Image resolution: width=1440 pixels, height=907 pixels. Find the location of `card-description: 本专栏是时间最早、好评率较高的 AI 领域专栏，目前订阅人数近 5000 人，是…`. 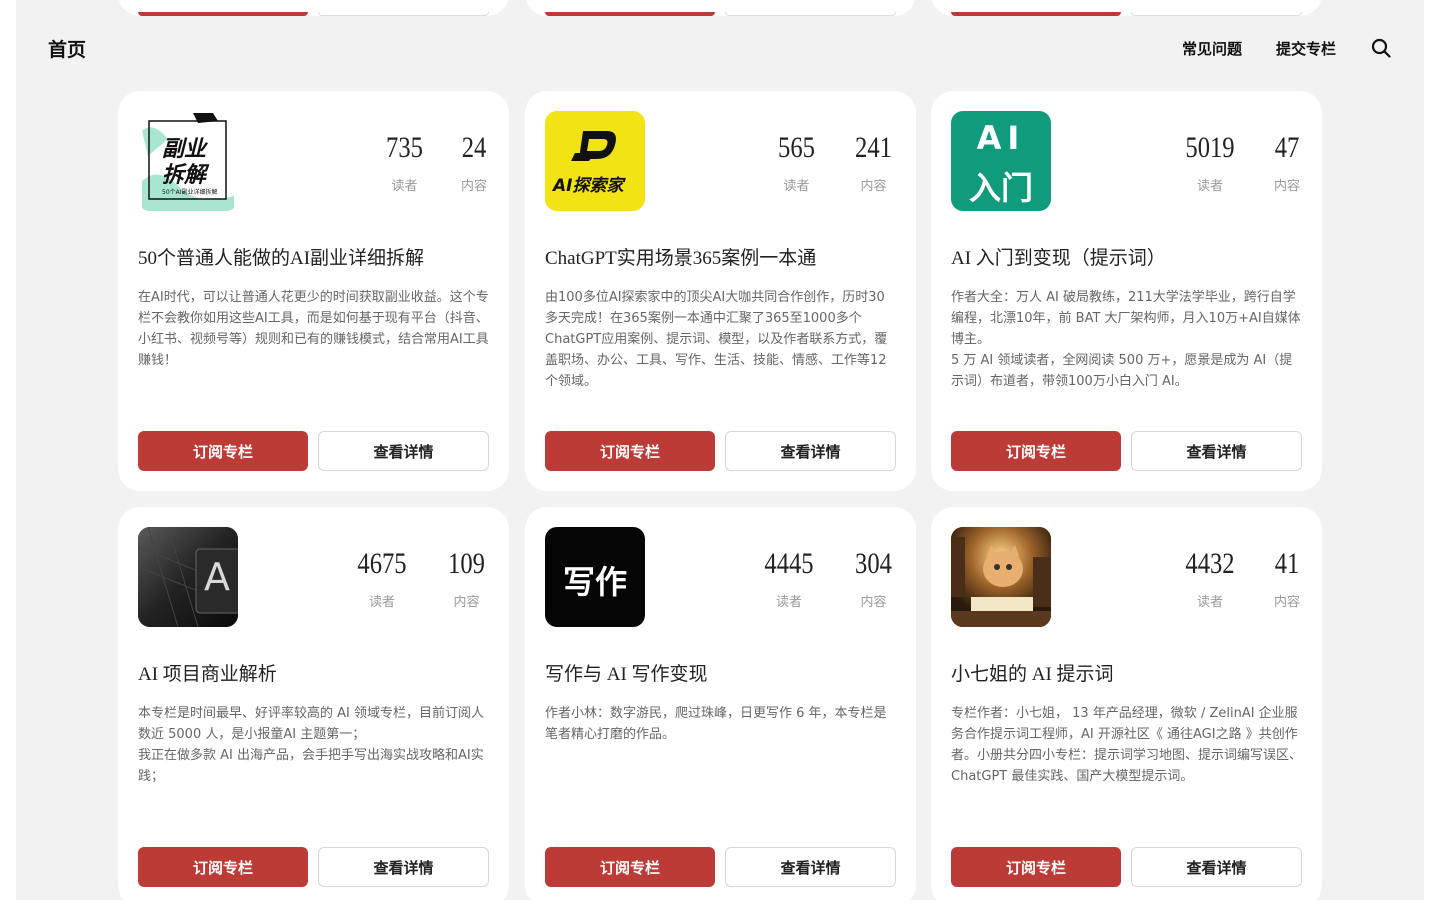

card-description: 本专栏是时间最早、好评率较高的 AI 领域专栏，目前订阅人数近 5000 人，是… is located at coordinates (311, 745).